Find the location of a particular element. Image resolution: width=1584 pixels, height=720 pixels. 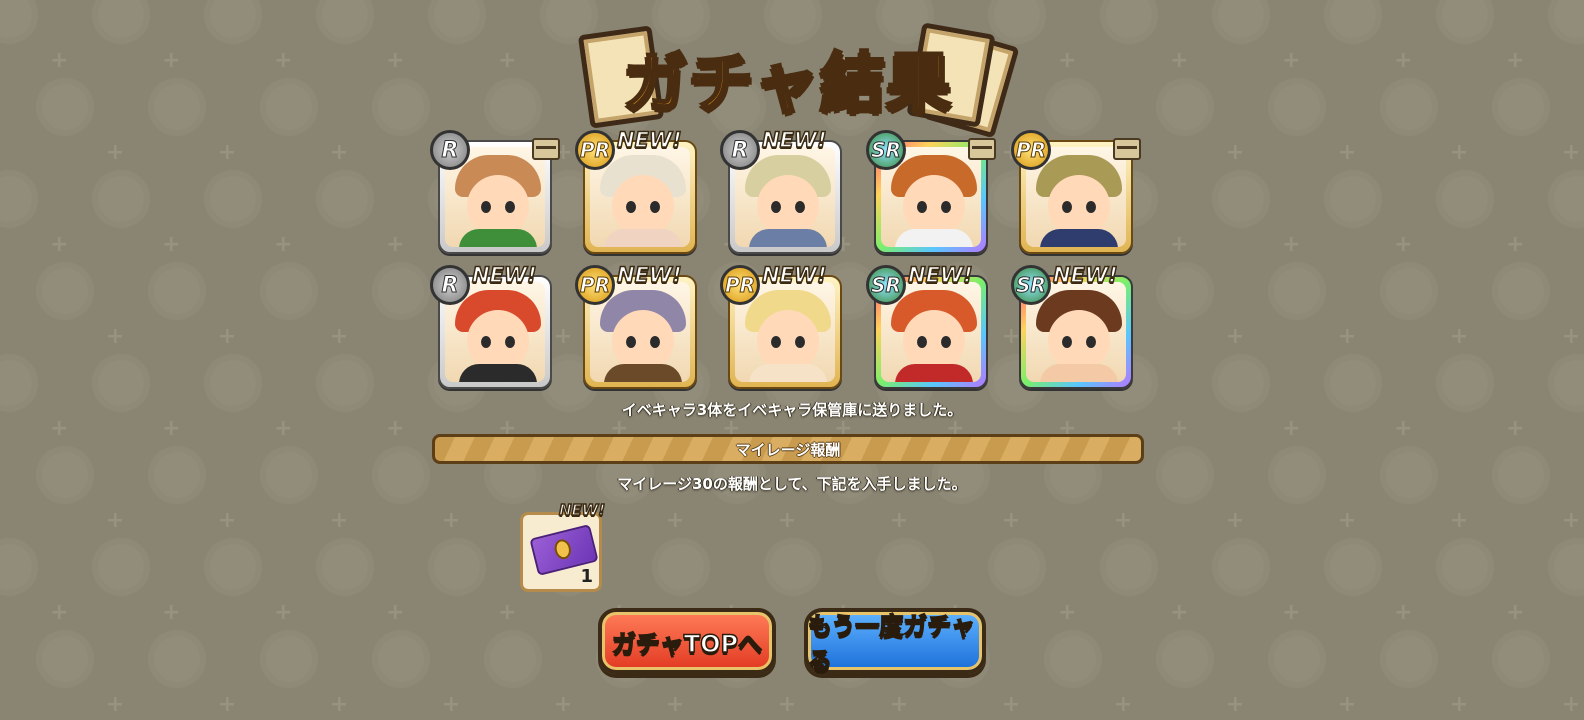

gacha-top-button: ガチャTOPへ is located at coordinates (687, 641).